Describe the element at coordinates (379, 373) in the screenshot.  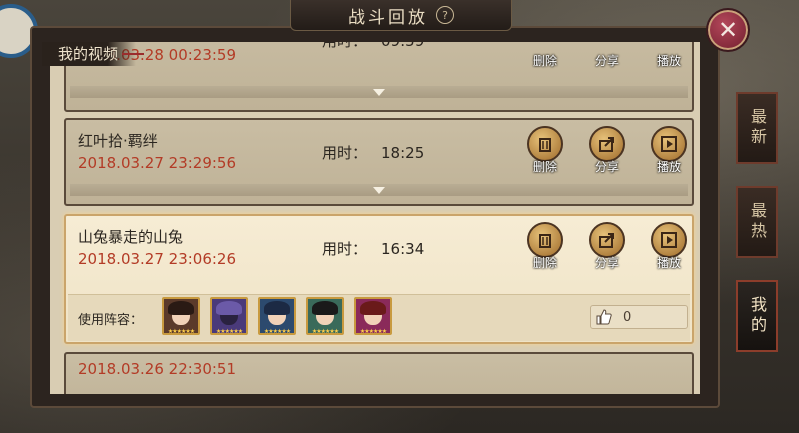
I see `list-item: 2018.03.26 22:30:51` at that location.